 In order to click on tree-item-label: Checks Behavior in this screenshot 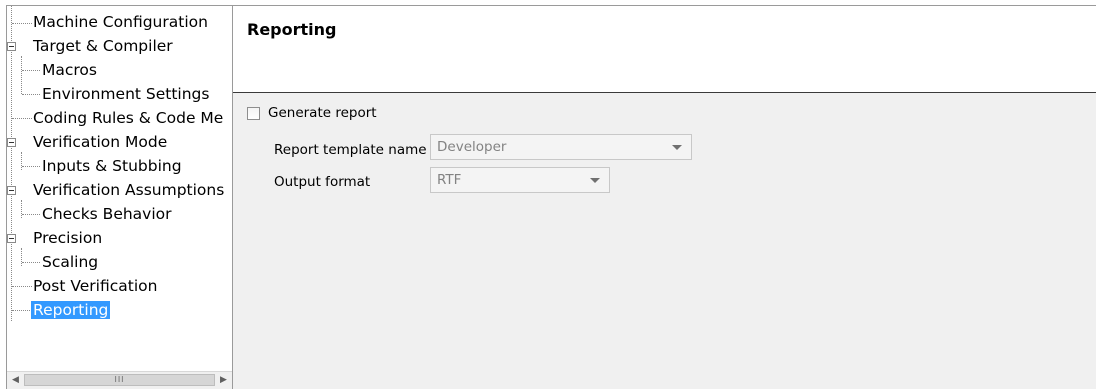, I will do `click(107, 214)`.